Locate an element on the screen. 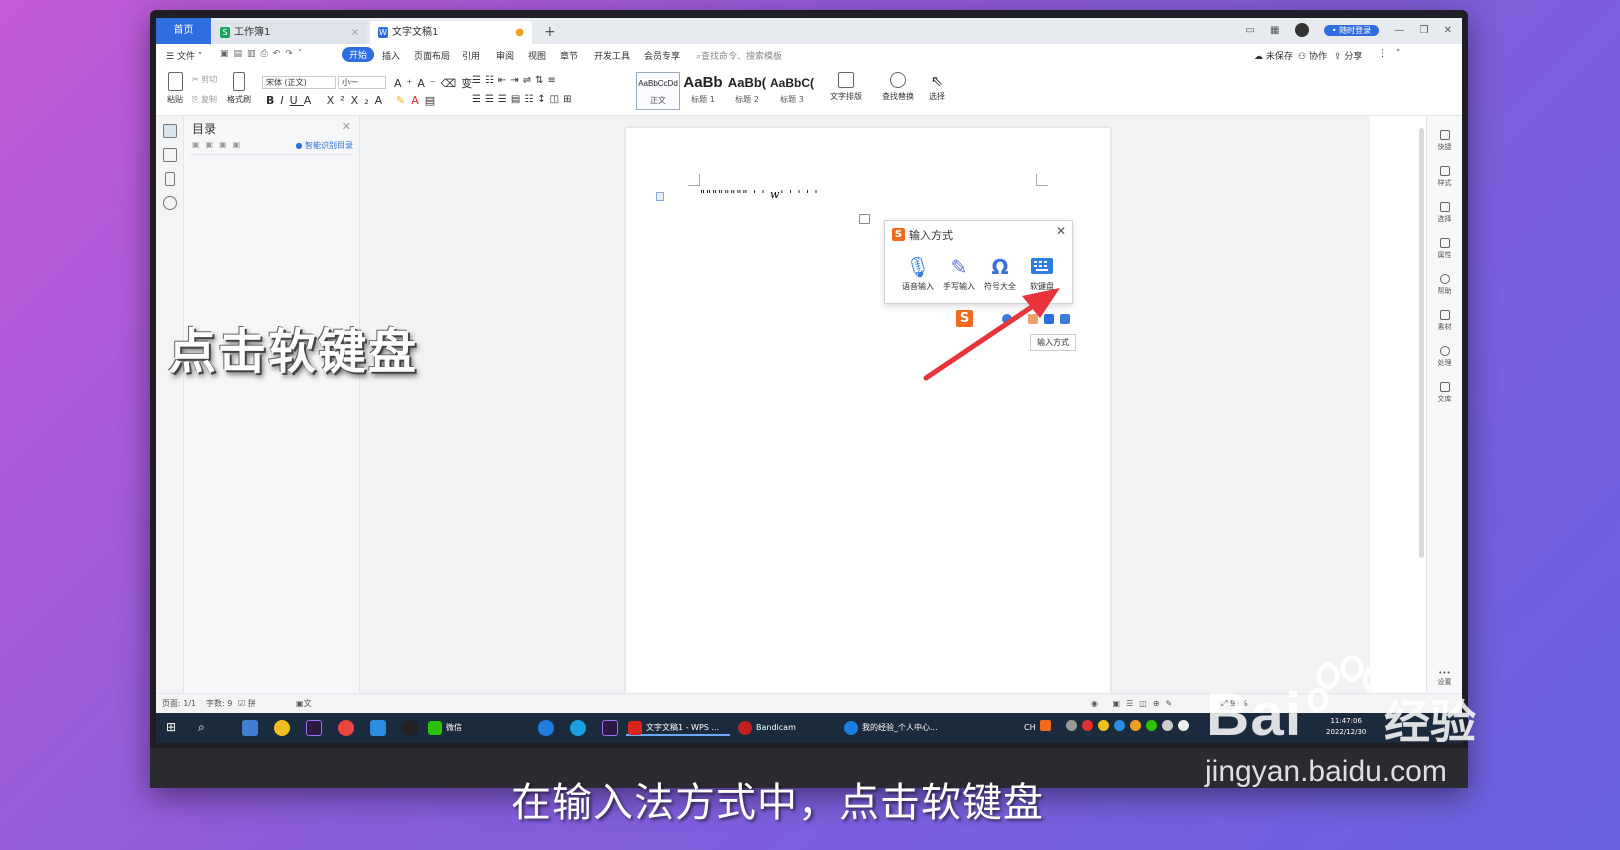  caption-bottom: 在输入法方式中，点击软键盘 is located at coordinates (777, 803).